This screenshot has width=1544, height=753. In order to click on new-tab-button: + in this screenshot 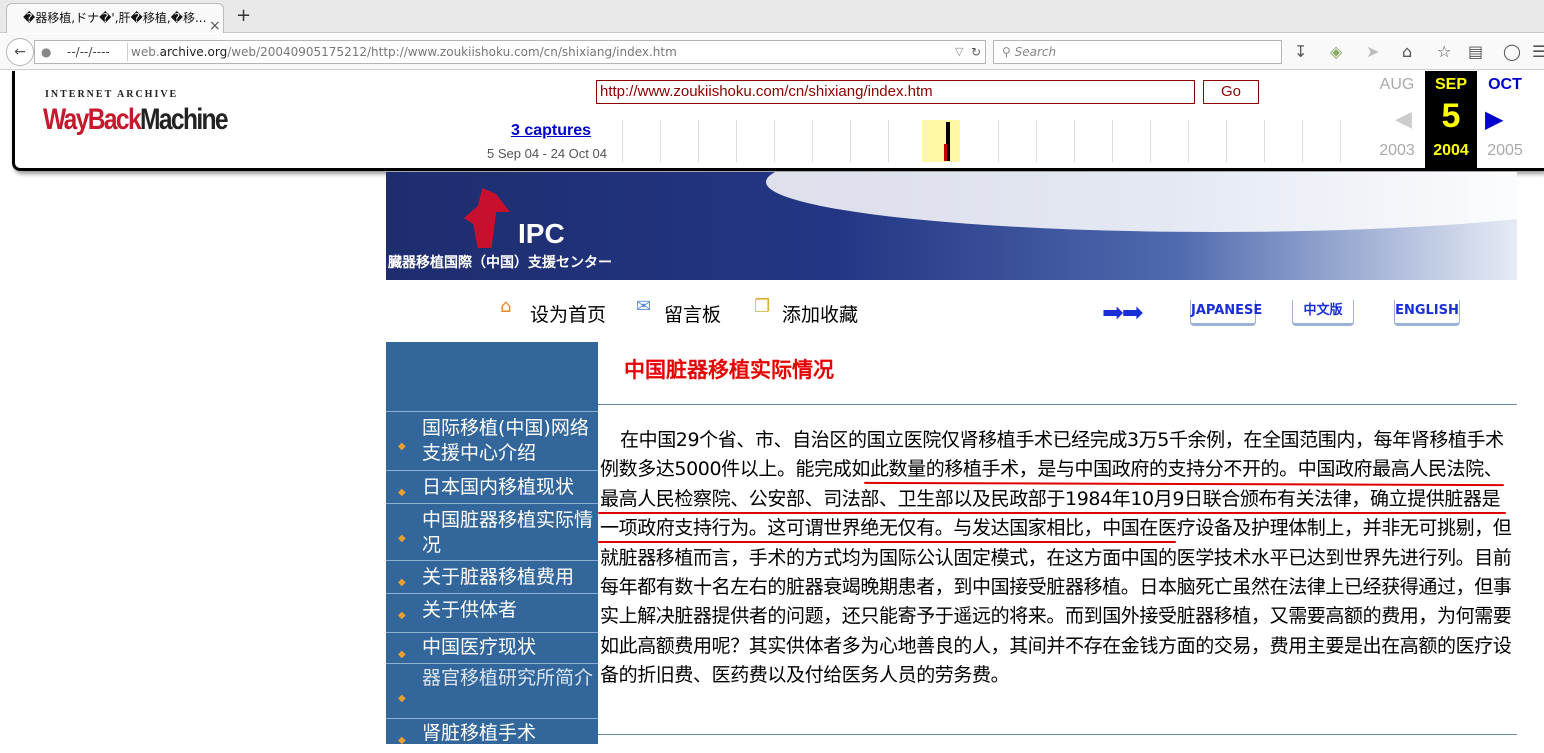, I will do `click(243, 15)`.